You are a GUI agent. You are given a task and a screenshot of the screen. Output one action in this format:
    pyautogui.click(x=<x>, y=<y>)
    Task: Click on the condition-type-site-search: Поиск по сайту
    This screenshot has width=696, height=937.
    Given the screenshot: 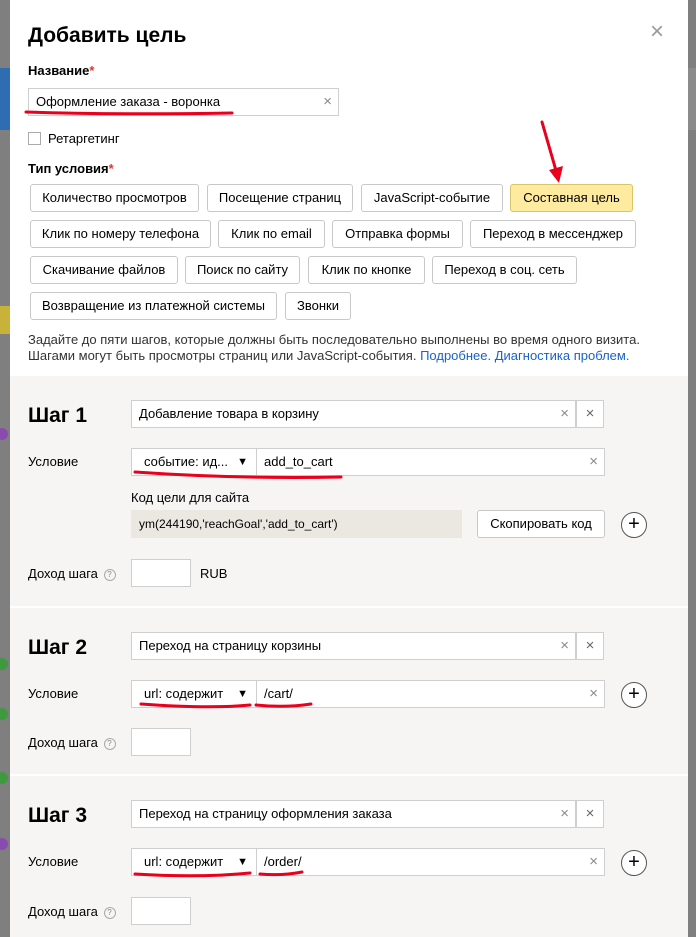 What is the action you would take?
    pyautogui.click(x=242, y=270)
    